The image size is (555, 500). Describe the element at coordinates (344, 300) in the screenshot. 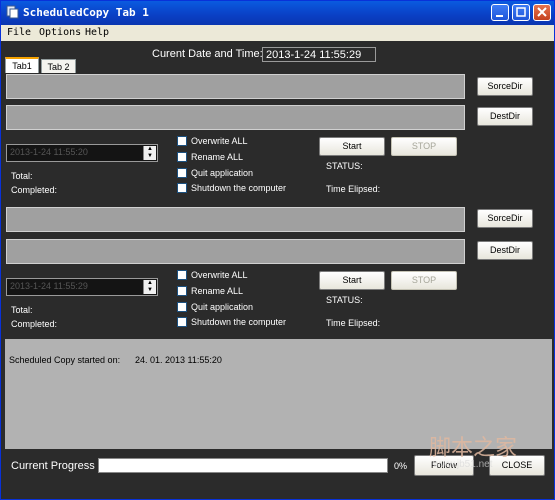

I see `status-label-2: STATUS:` at that location.